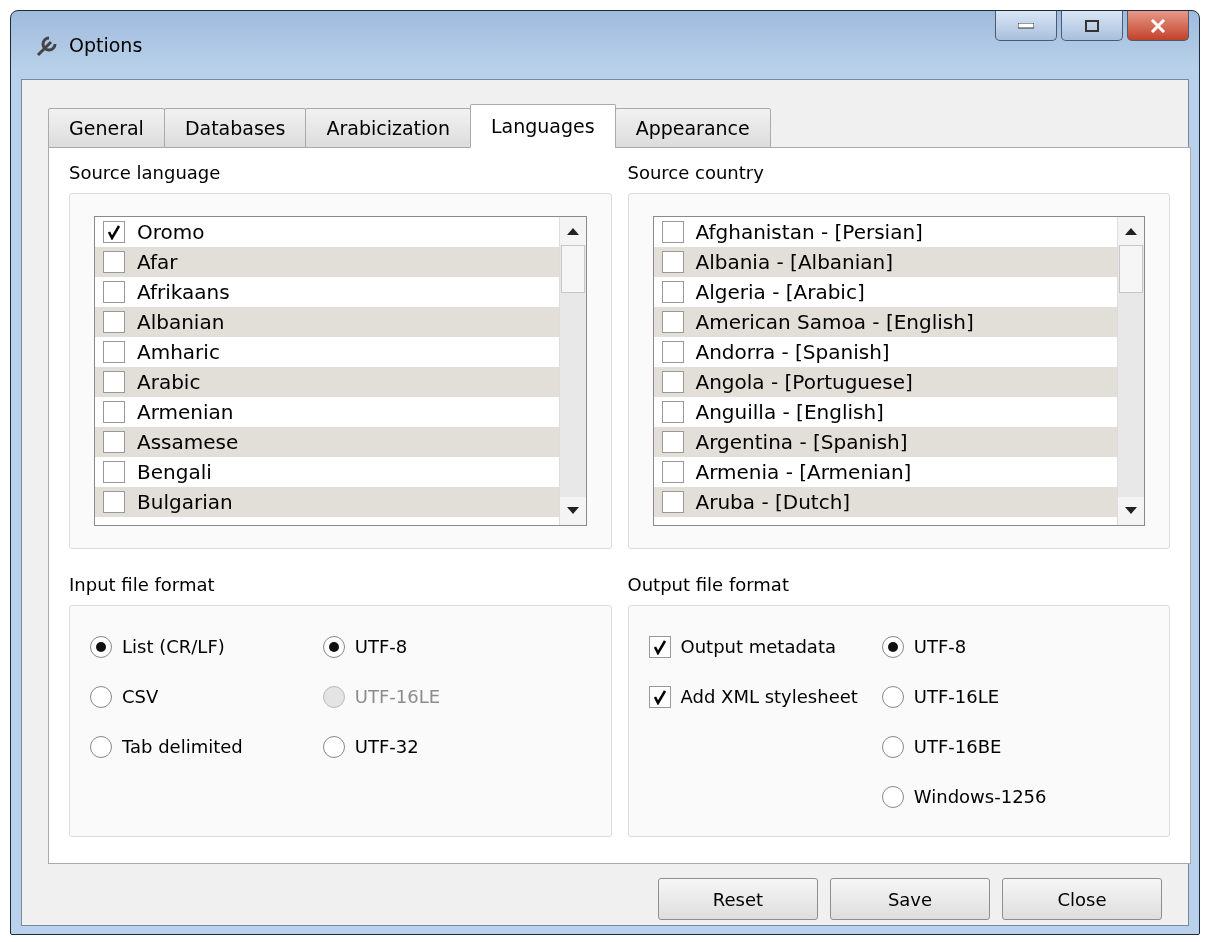 Image resolution: width=1210 pixels, height=942 pixels. Describe the element at coordinates (692, 128) in the screenshot. I see `tab: Appearance` at that location.